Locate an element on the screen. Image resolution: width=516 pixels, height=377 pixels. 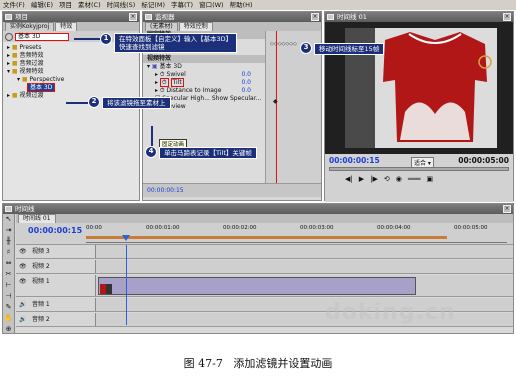
track-select-icon: ⇥ is located at coordinates (8, 230).